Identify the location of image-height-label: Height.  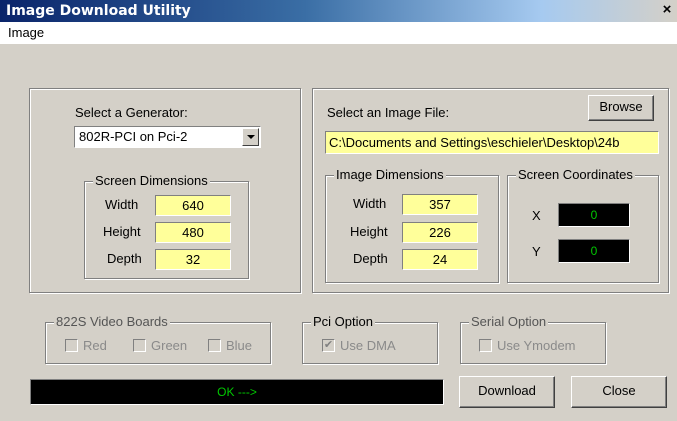
(369, 231).